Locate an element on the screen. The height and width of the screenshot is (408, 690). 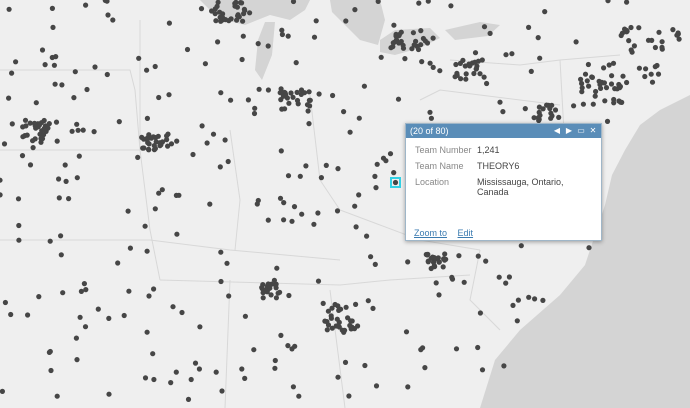
selected-marker is located at coordinates (395, 182).